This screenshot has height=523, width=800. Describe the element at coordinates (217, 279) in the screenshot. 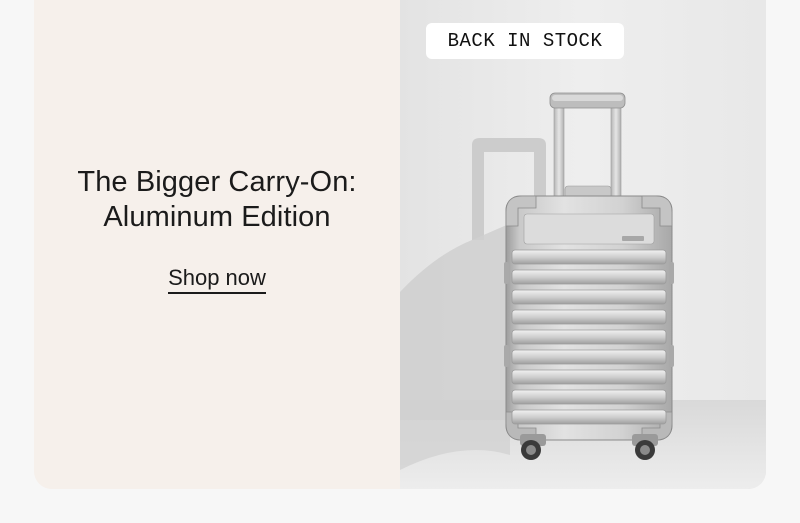

I see `shop-now-link: Shop now` at that location.